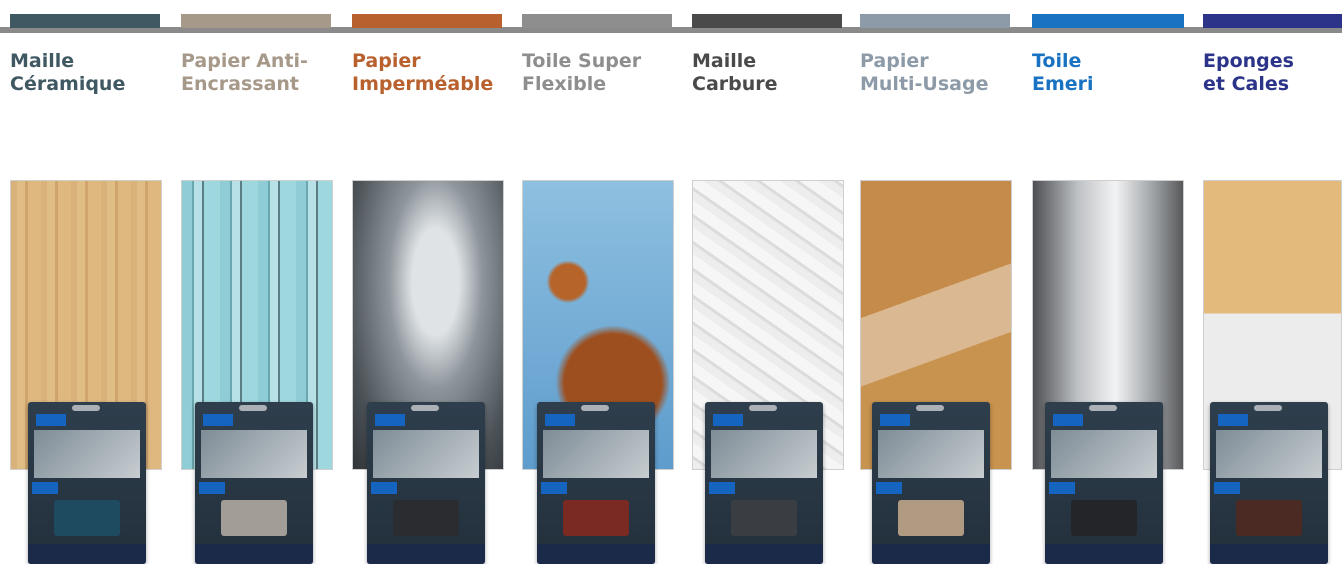 The width and height of the screenshot is (1342, 564). What do you see at coordinates (1063, 73) in the screenshot?
I see `category-title: Toile Emeri` at bounding box center [1063, 73].